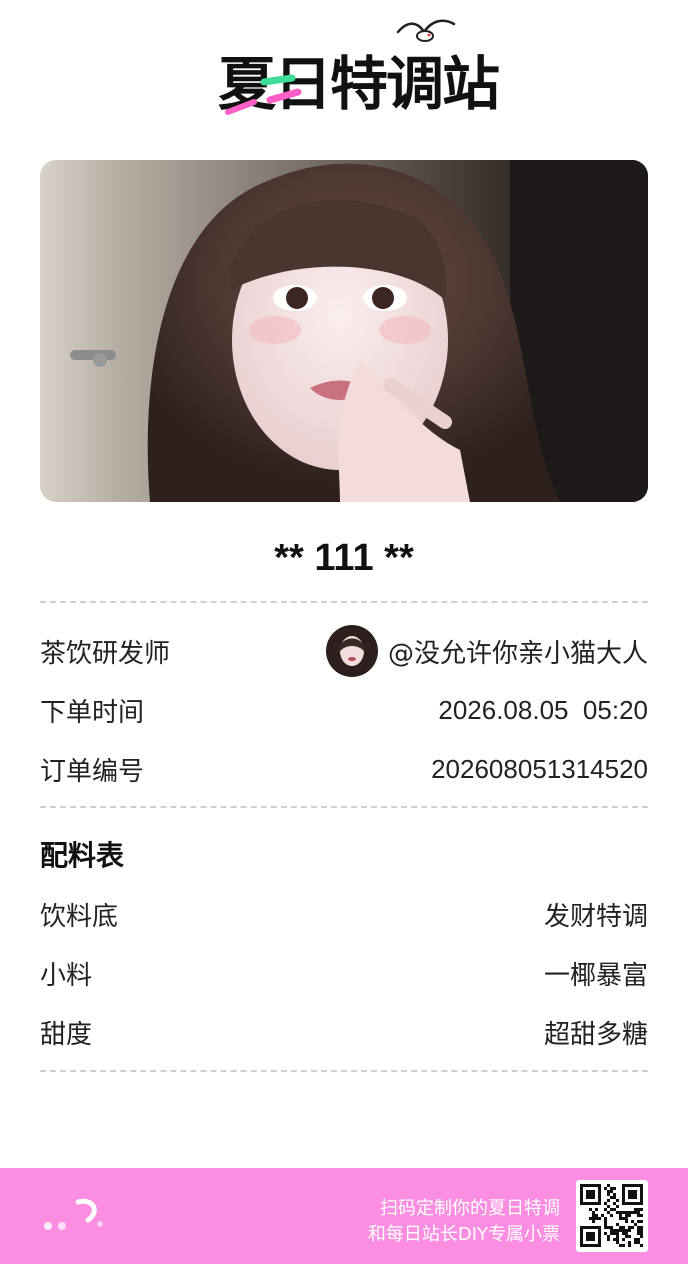 The image size is (688, 1264). I want to click on maker-handle: @没允许你亲小猫大人, so click(517, 653).